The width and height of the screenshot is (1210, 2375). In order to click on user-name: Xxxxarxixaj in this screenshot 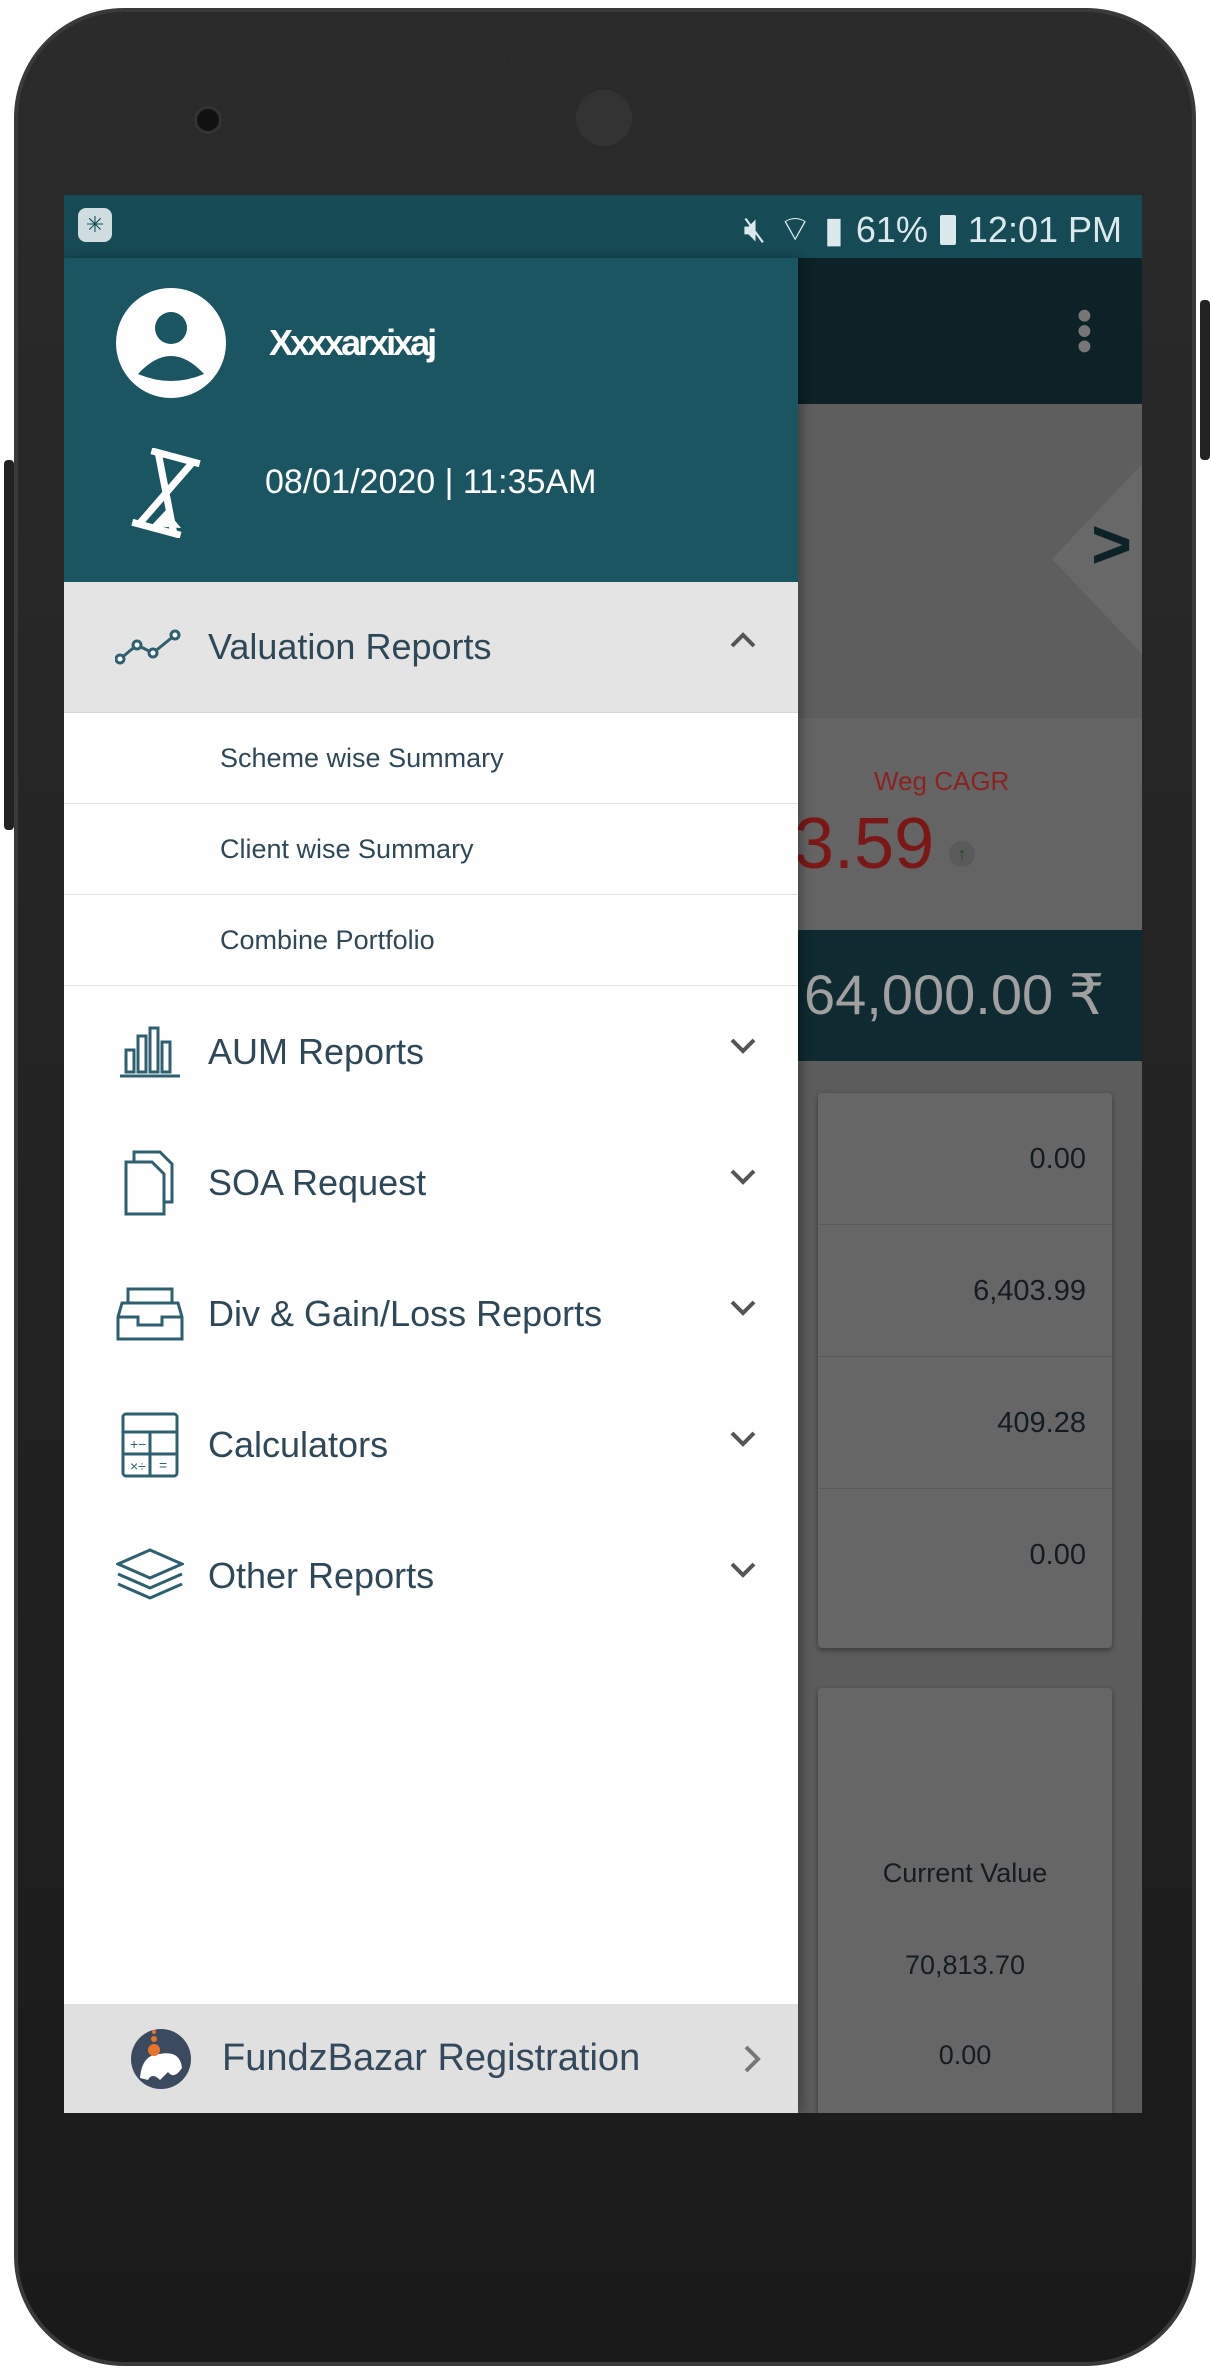, I will do `click(353, 342)`.